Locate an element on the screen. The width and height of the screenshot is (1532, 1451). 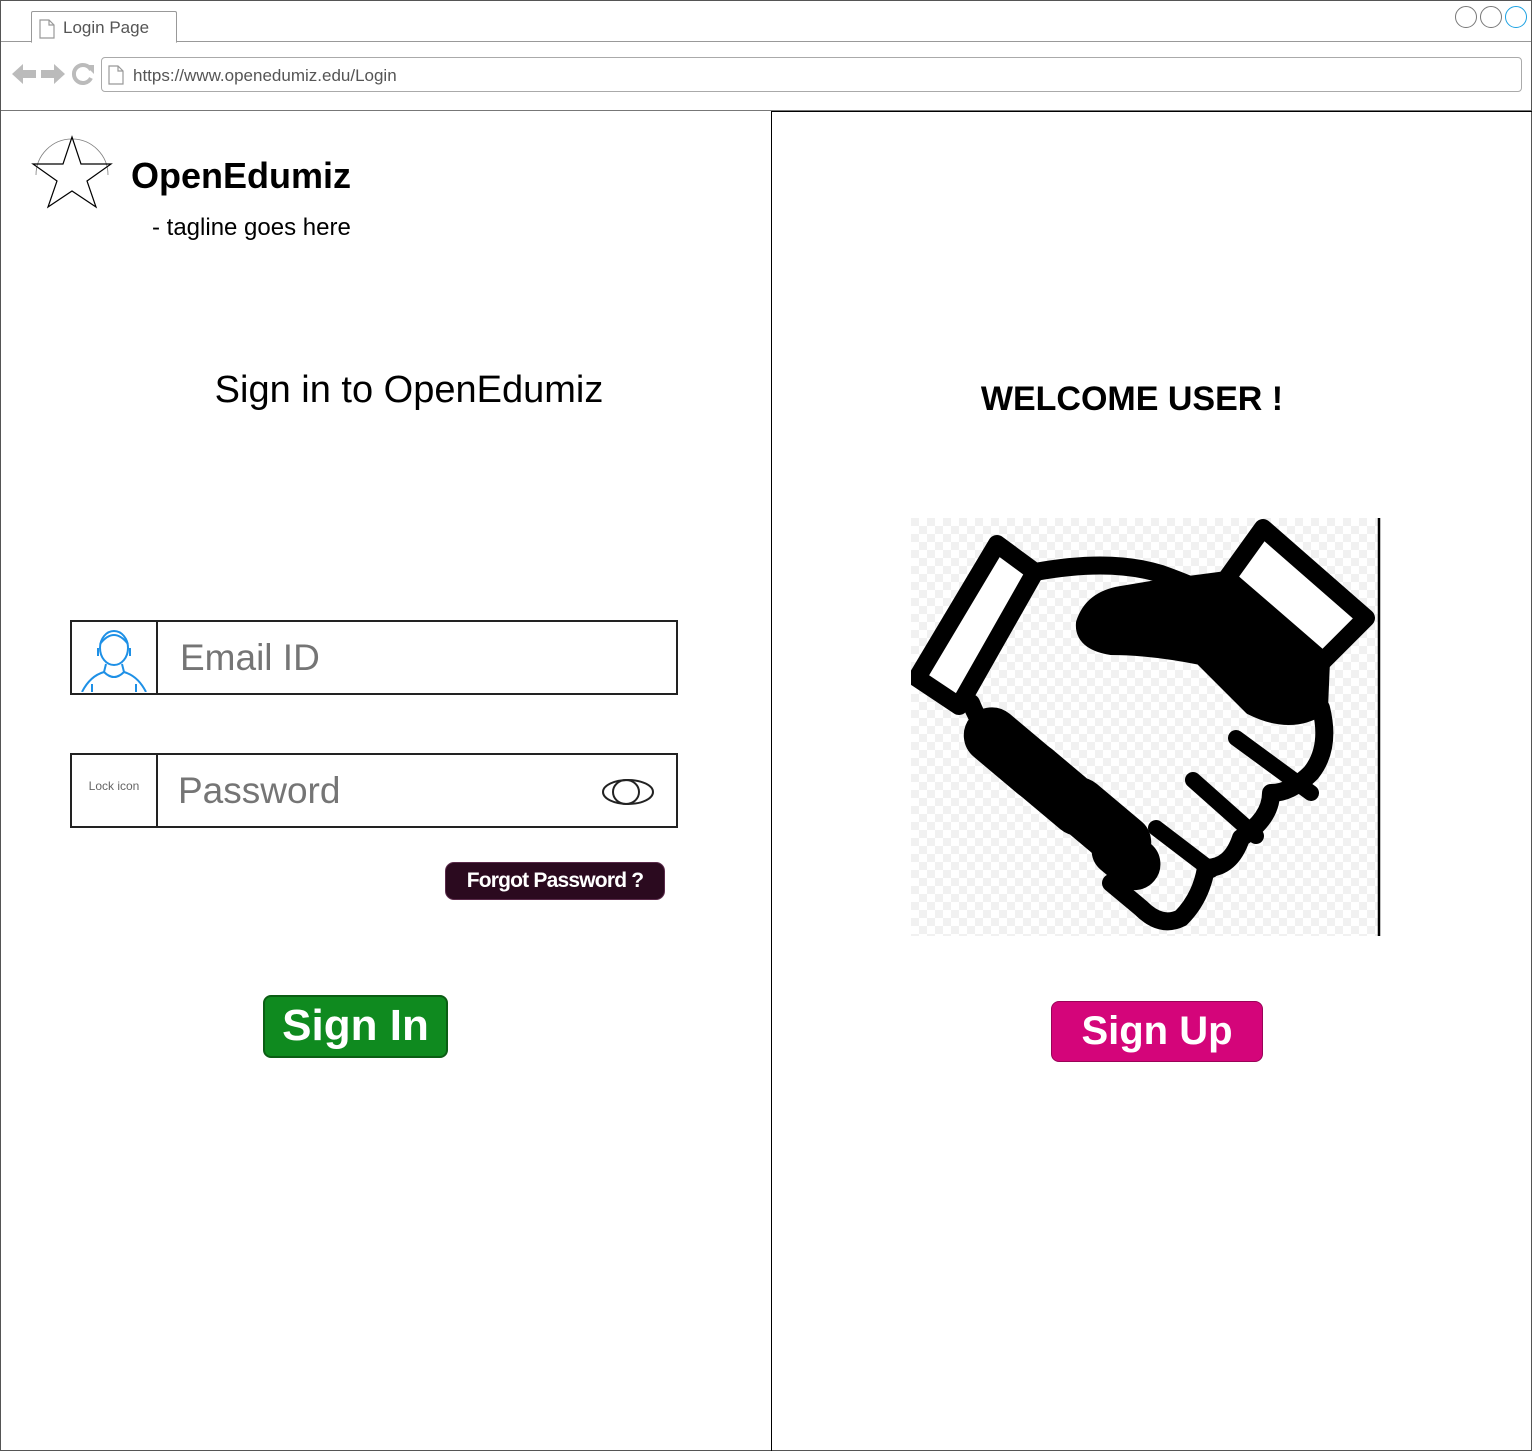
email-field is located at coordinates (374, 657).